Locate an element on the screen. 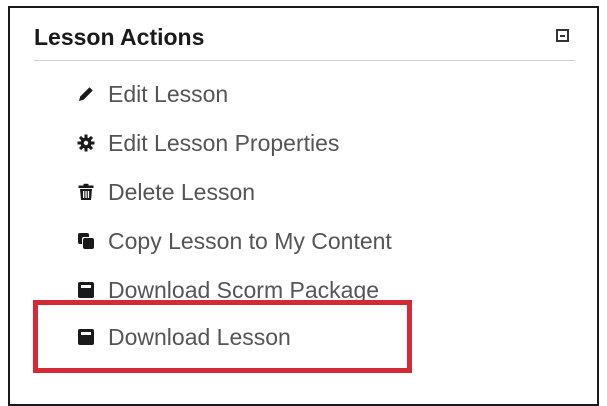  panel-title: Lesson Actions is located at coordinates (119, 37).